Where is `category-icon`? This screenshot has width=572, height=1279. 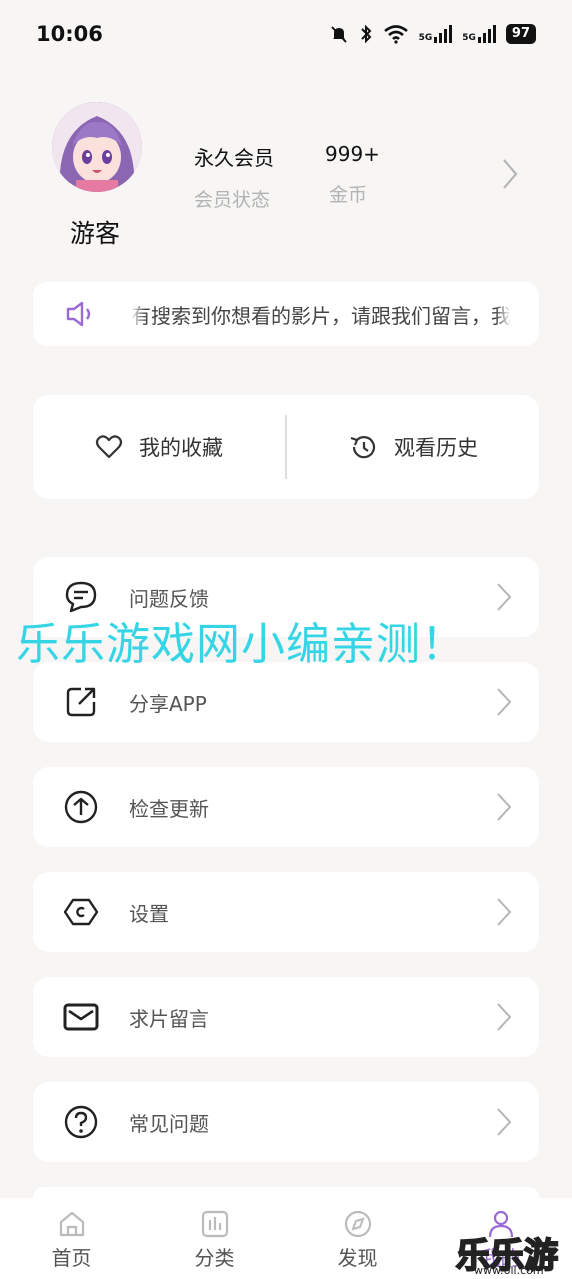 category-icon is located at coordinates (214, 1224).